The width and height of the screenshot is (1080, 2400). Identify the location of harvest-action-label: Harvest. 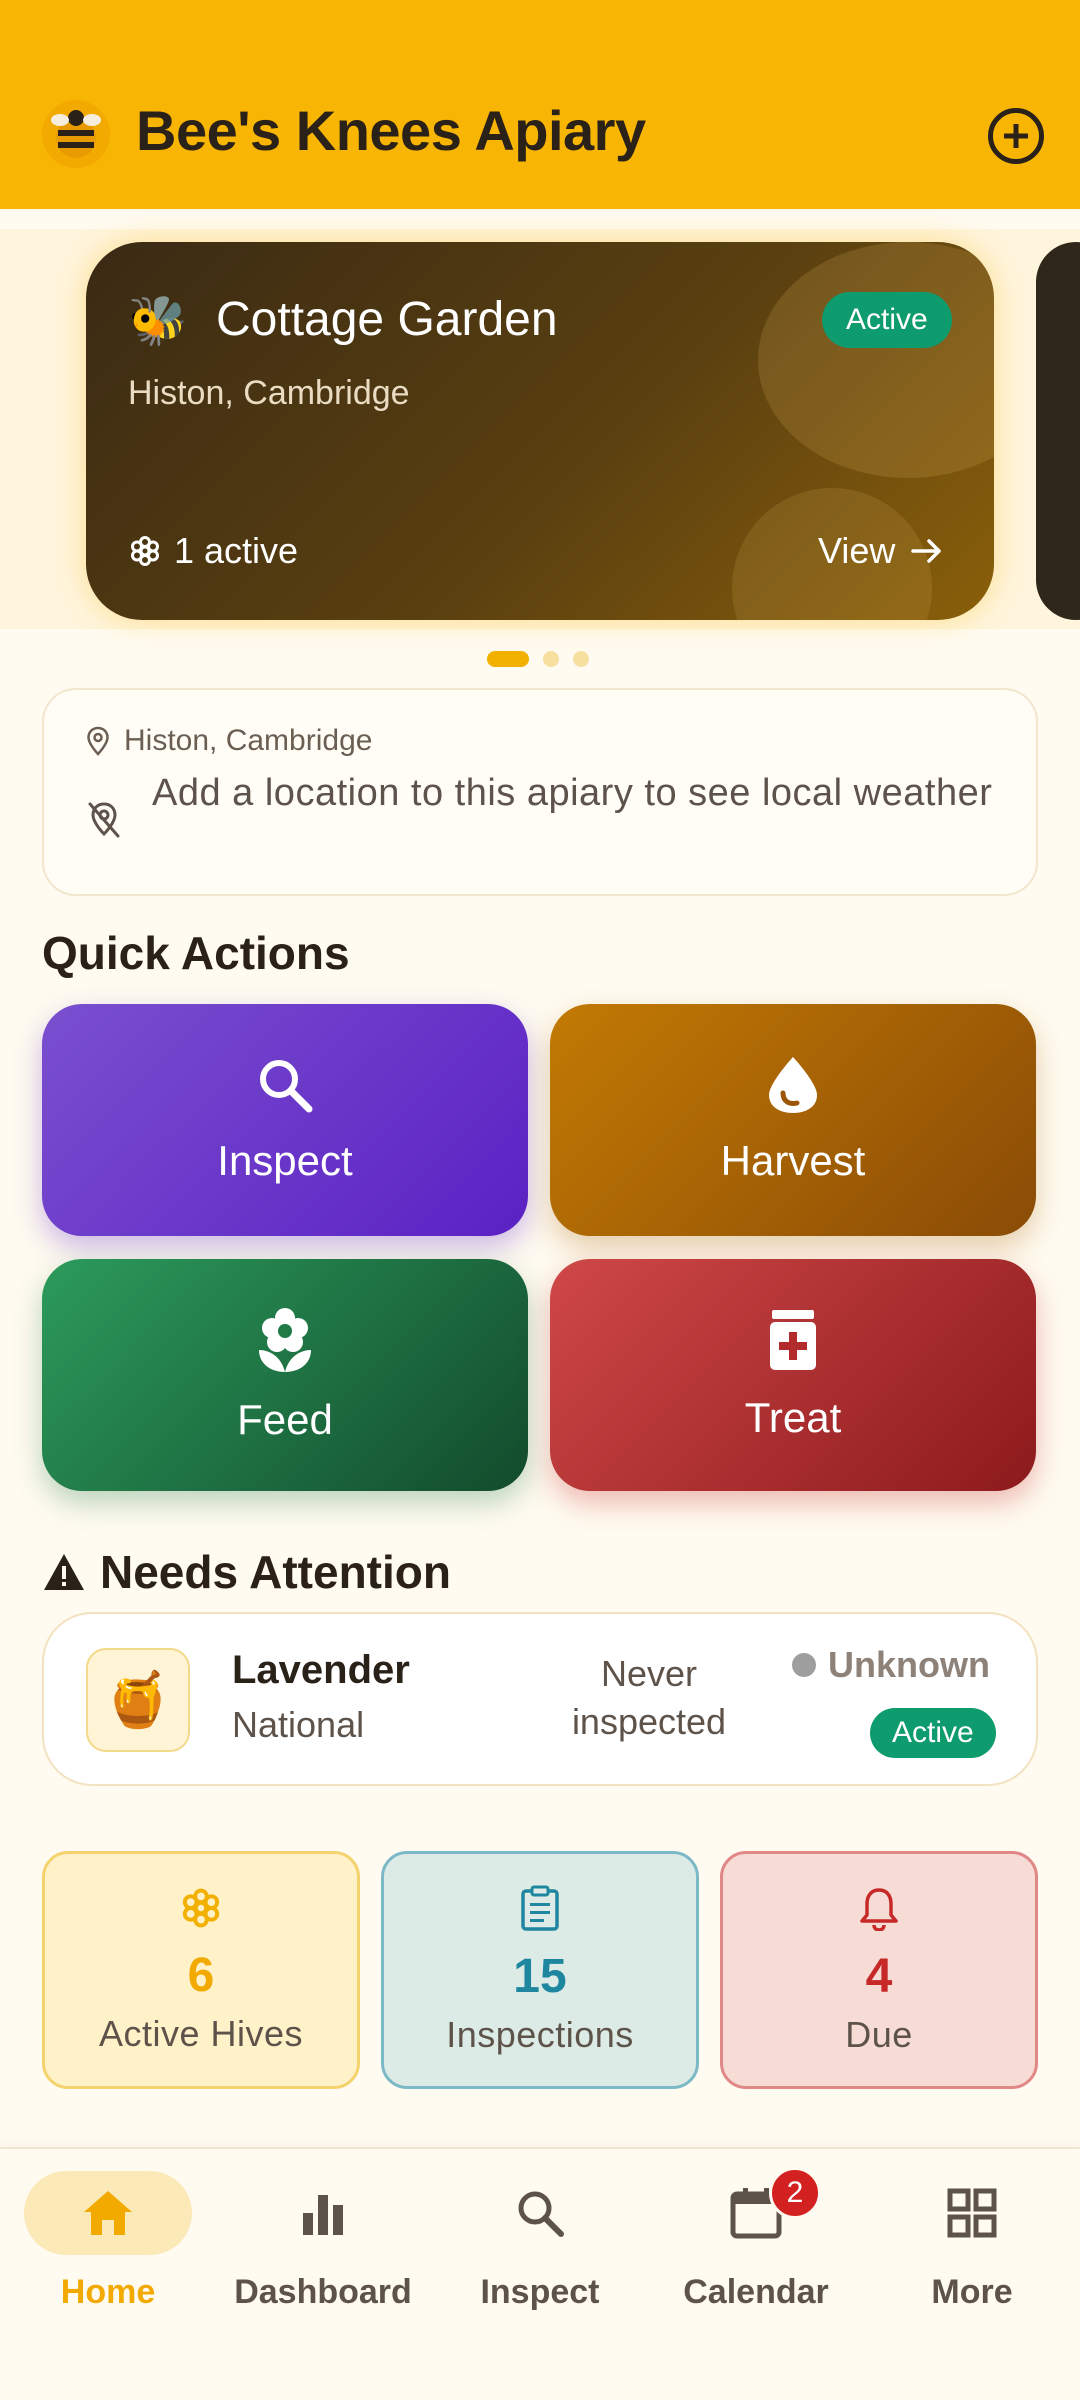
(793, 1160).